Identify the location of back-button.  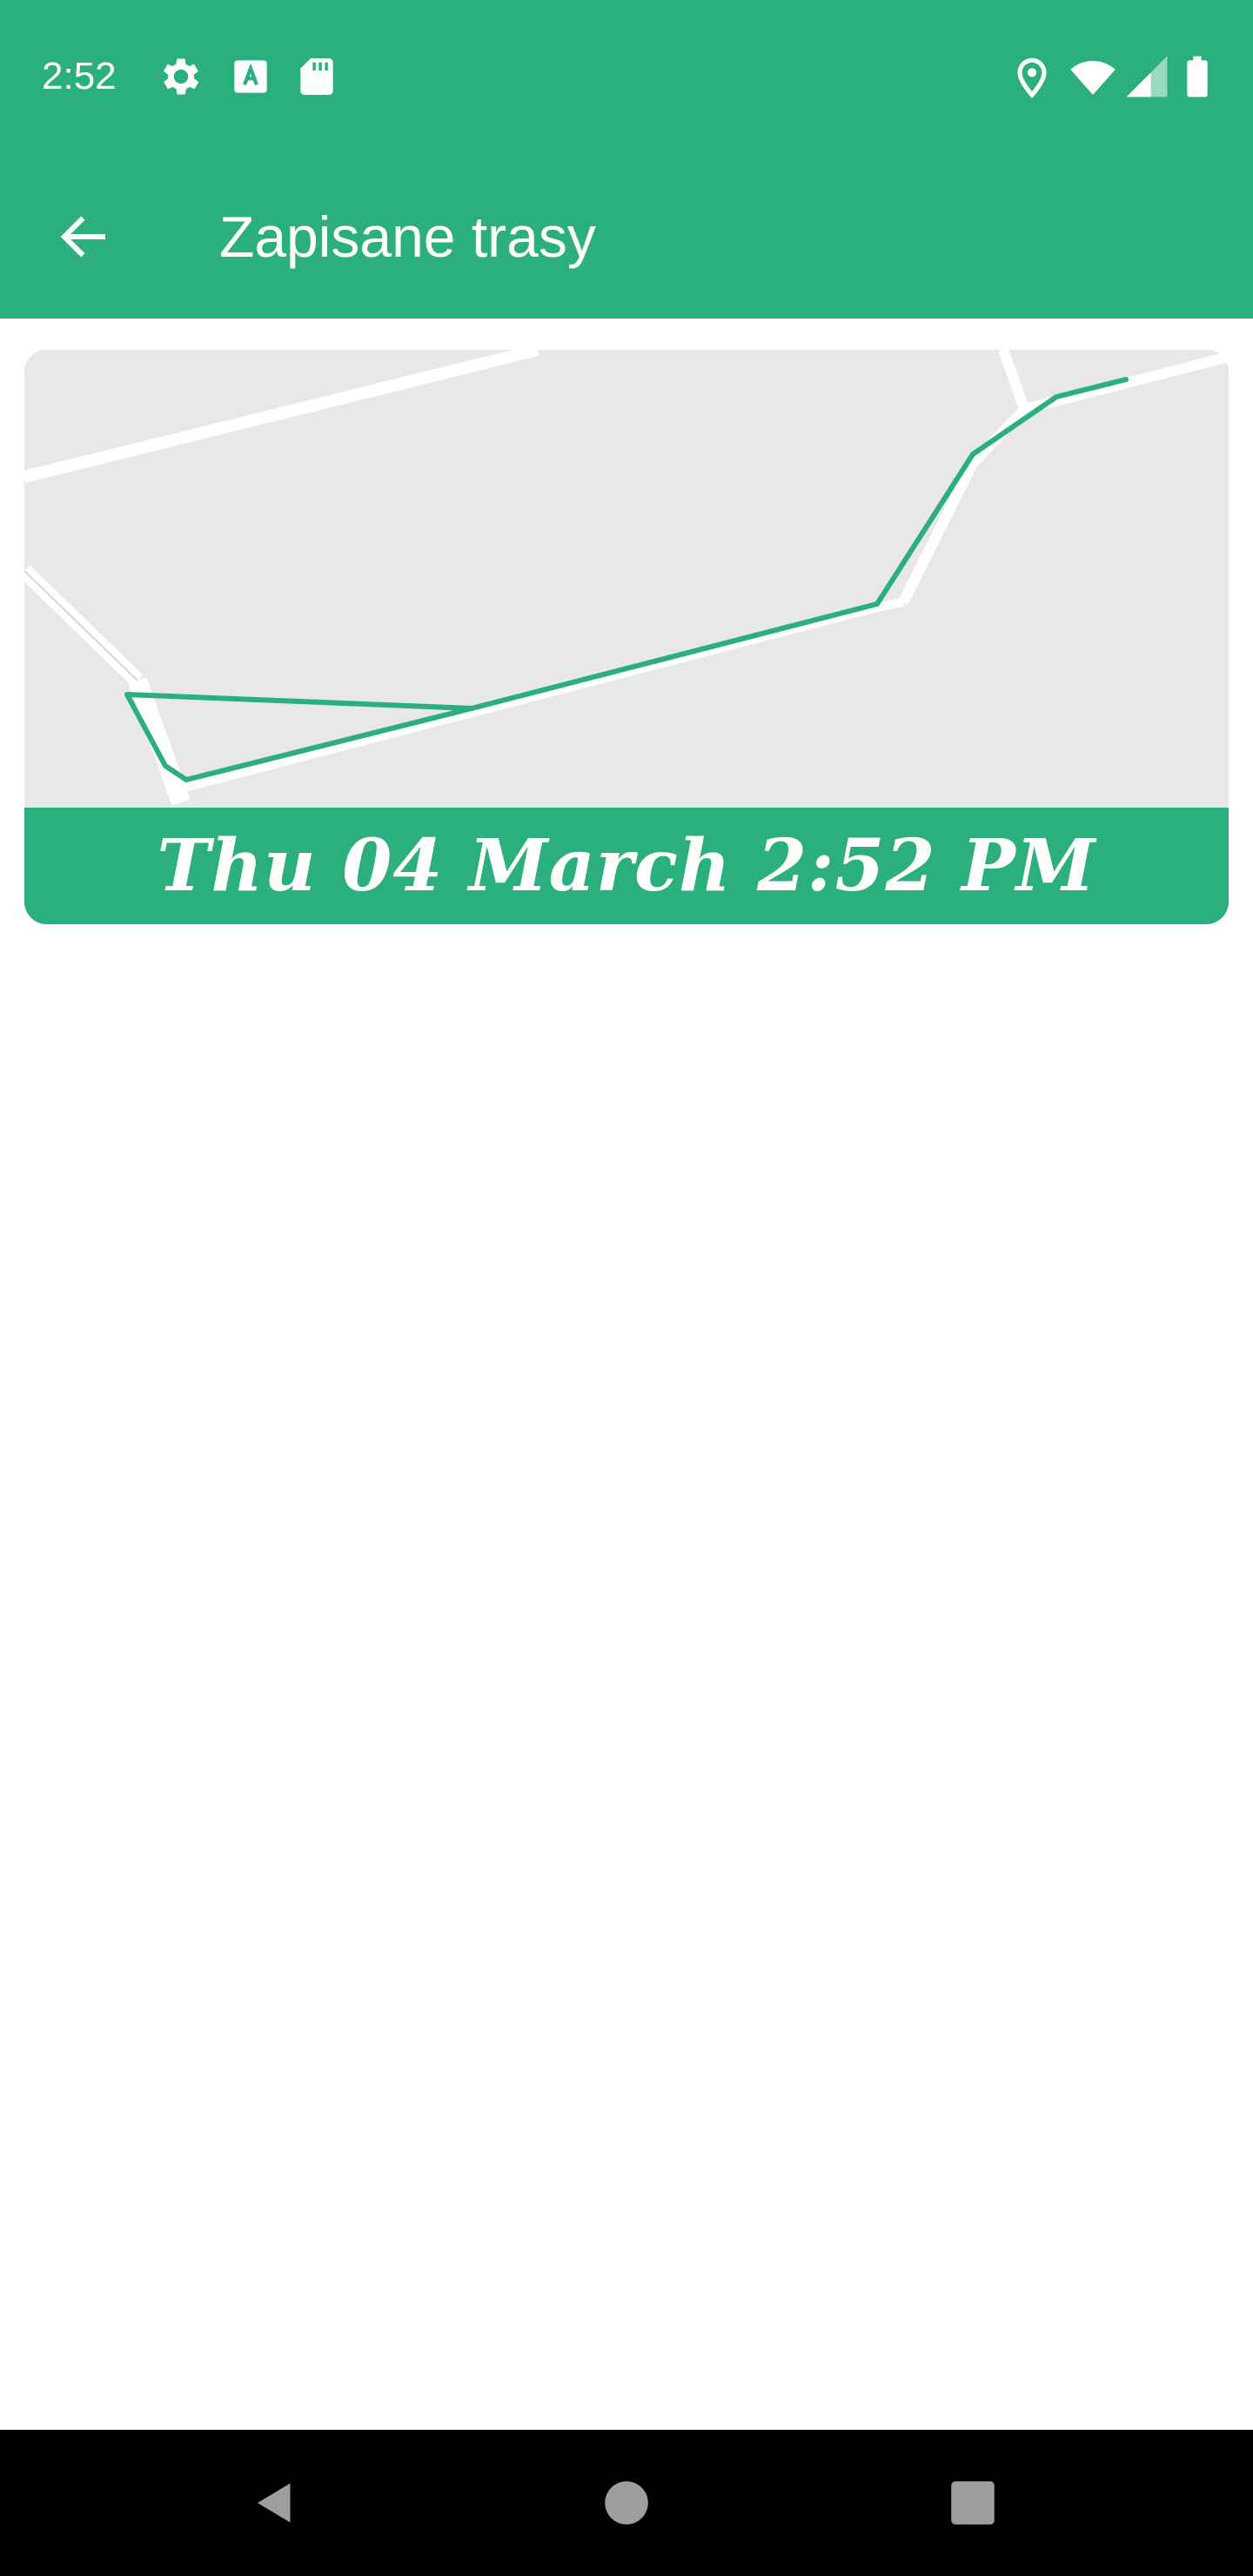
(83, 237).